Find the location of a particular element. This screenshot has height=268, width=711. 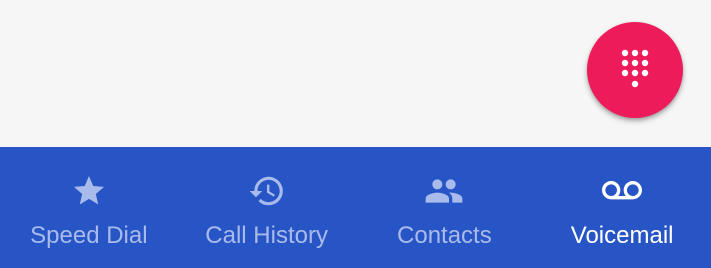

nav-item-call-history: Call History is located at coordinates (267, 207).